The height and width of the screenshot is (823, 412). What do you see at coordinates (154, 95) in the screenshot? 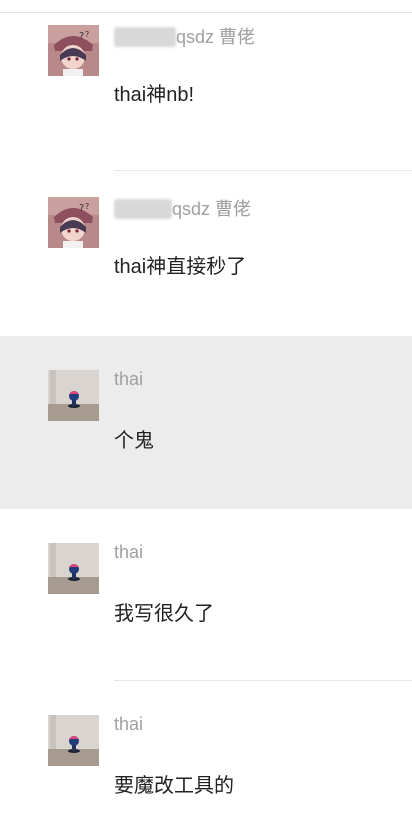
I see `message-text: thai神nb!` at bounding box center [154, 95].